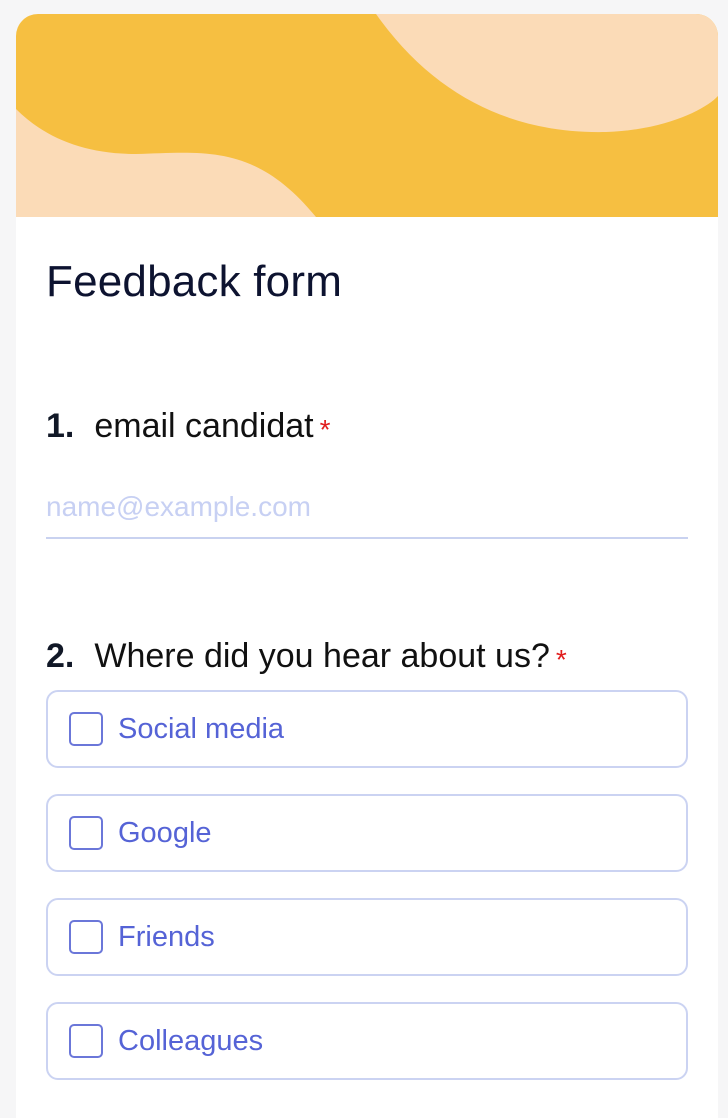 Image resolution: width=728 pixels, height=1118 pixels. I want to click on question-number: 1., so click(60, 426).